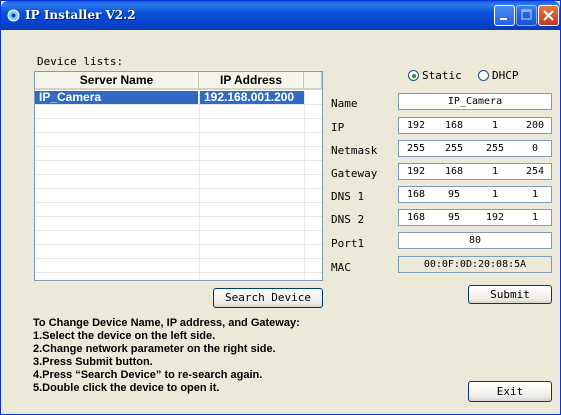 This screenshot has width=561, height=415. I want to click on title-bar: IP Installer V2.2, so click(280, 15).